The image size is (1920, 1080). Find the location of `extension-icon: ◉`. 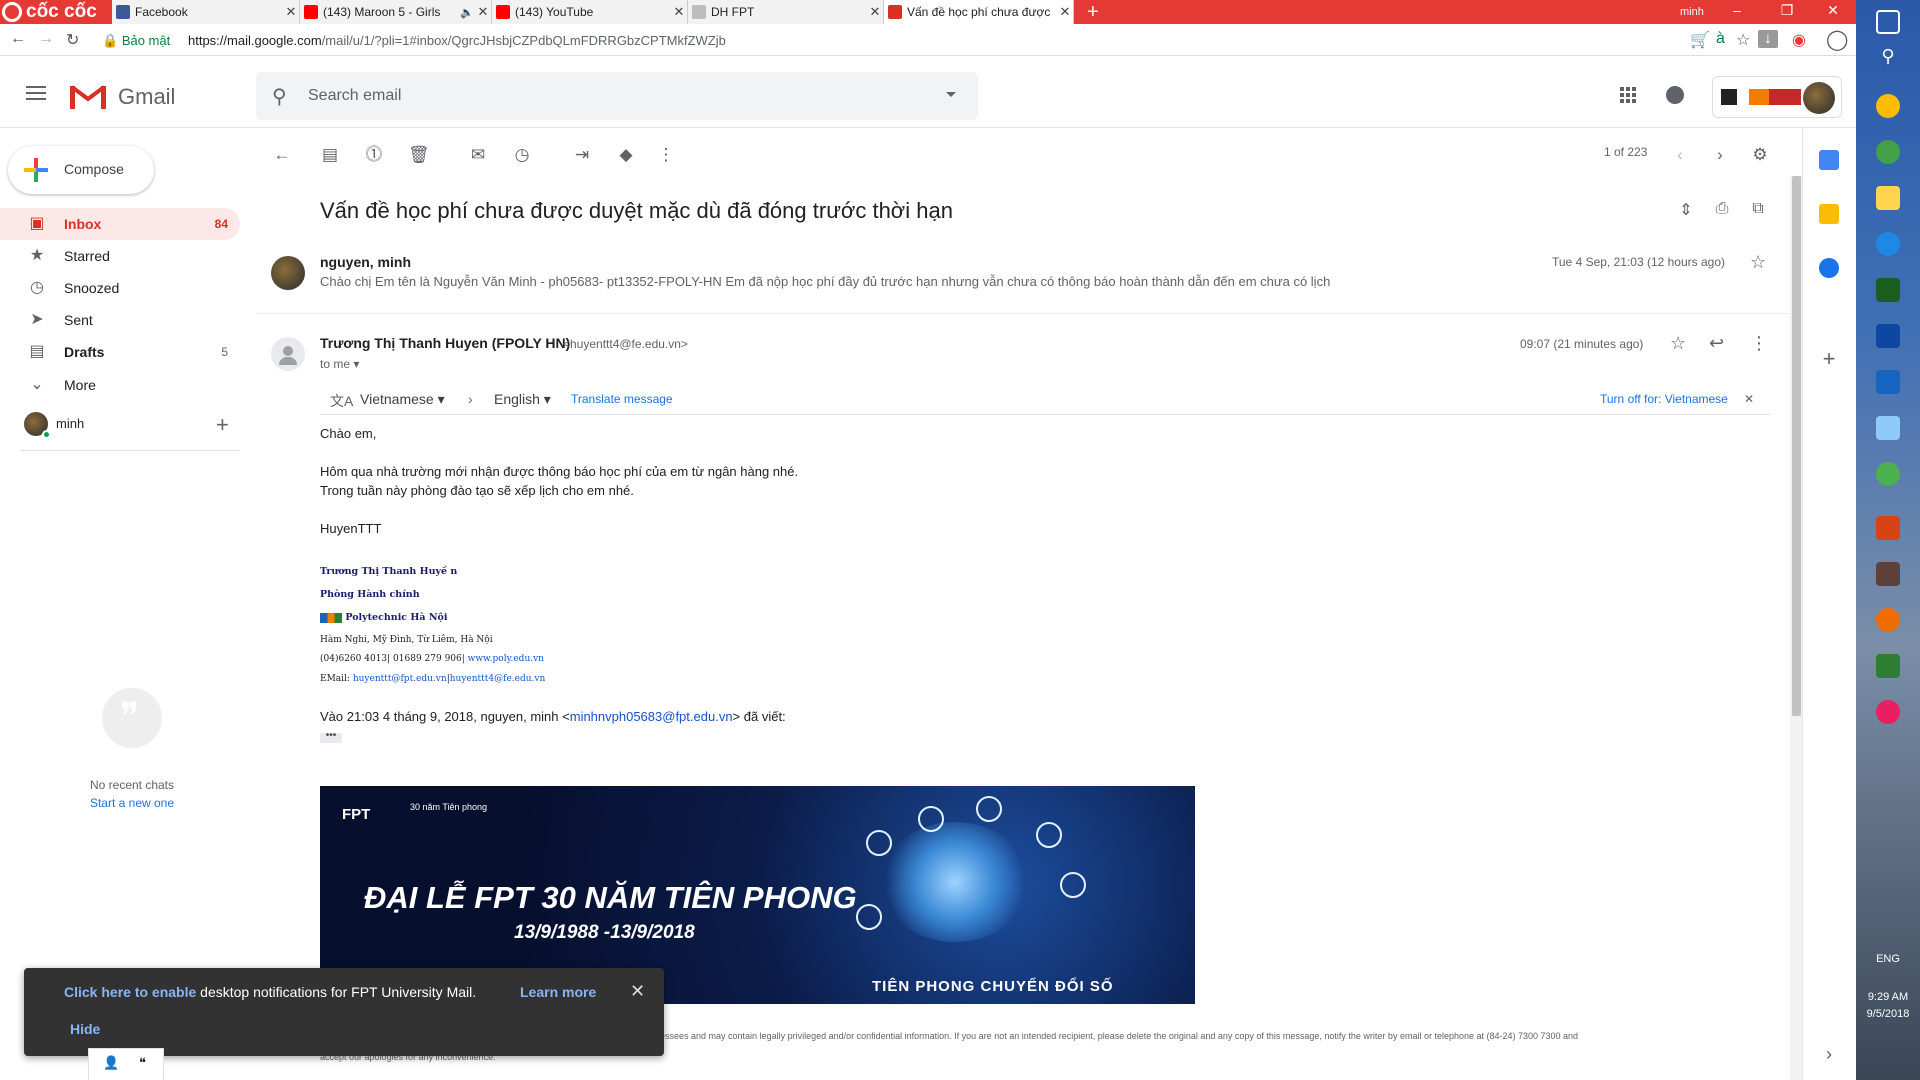

extension-icon: ◉ is located at coordinates (1799, 40).